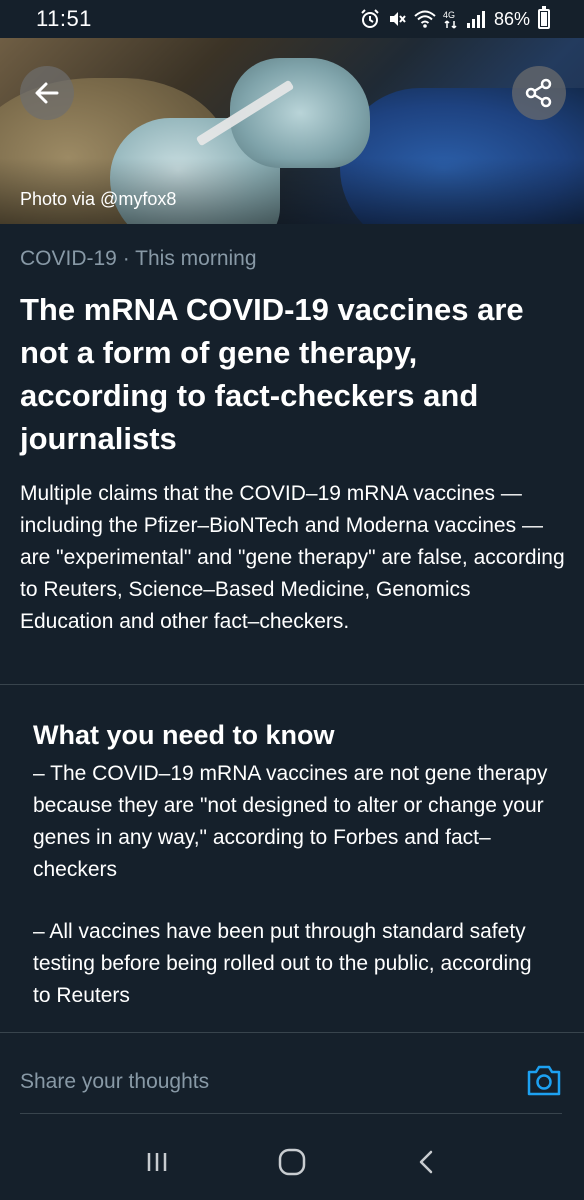 This screenshot has height=1200, width=584. Describe the element at coordinates (196, 258) in the screenshot. I see `article-time: This morning` at that location.